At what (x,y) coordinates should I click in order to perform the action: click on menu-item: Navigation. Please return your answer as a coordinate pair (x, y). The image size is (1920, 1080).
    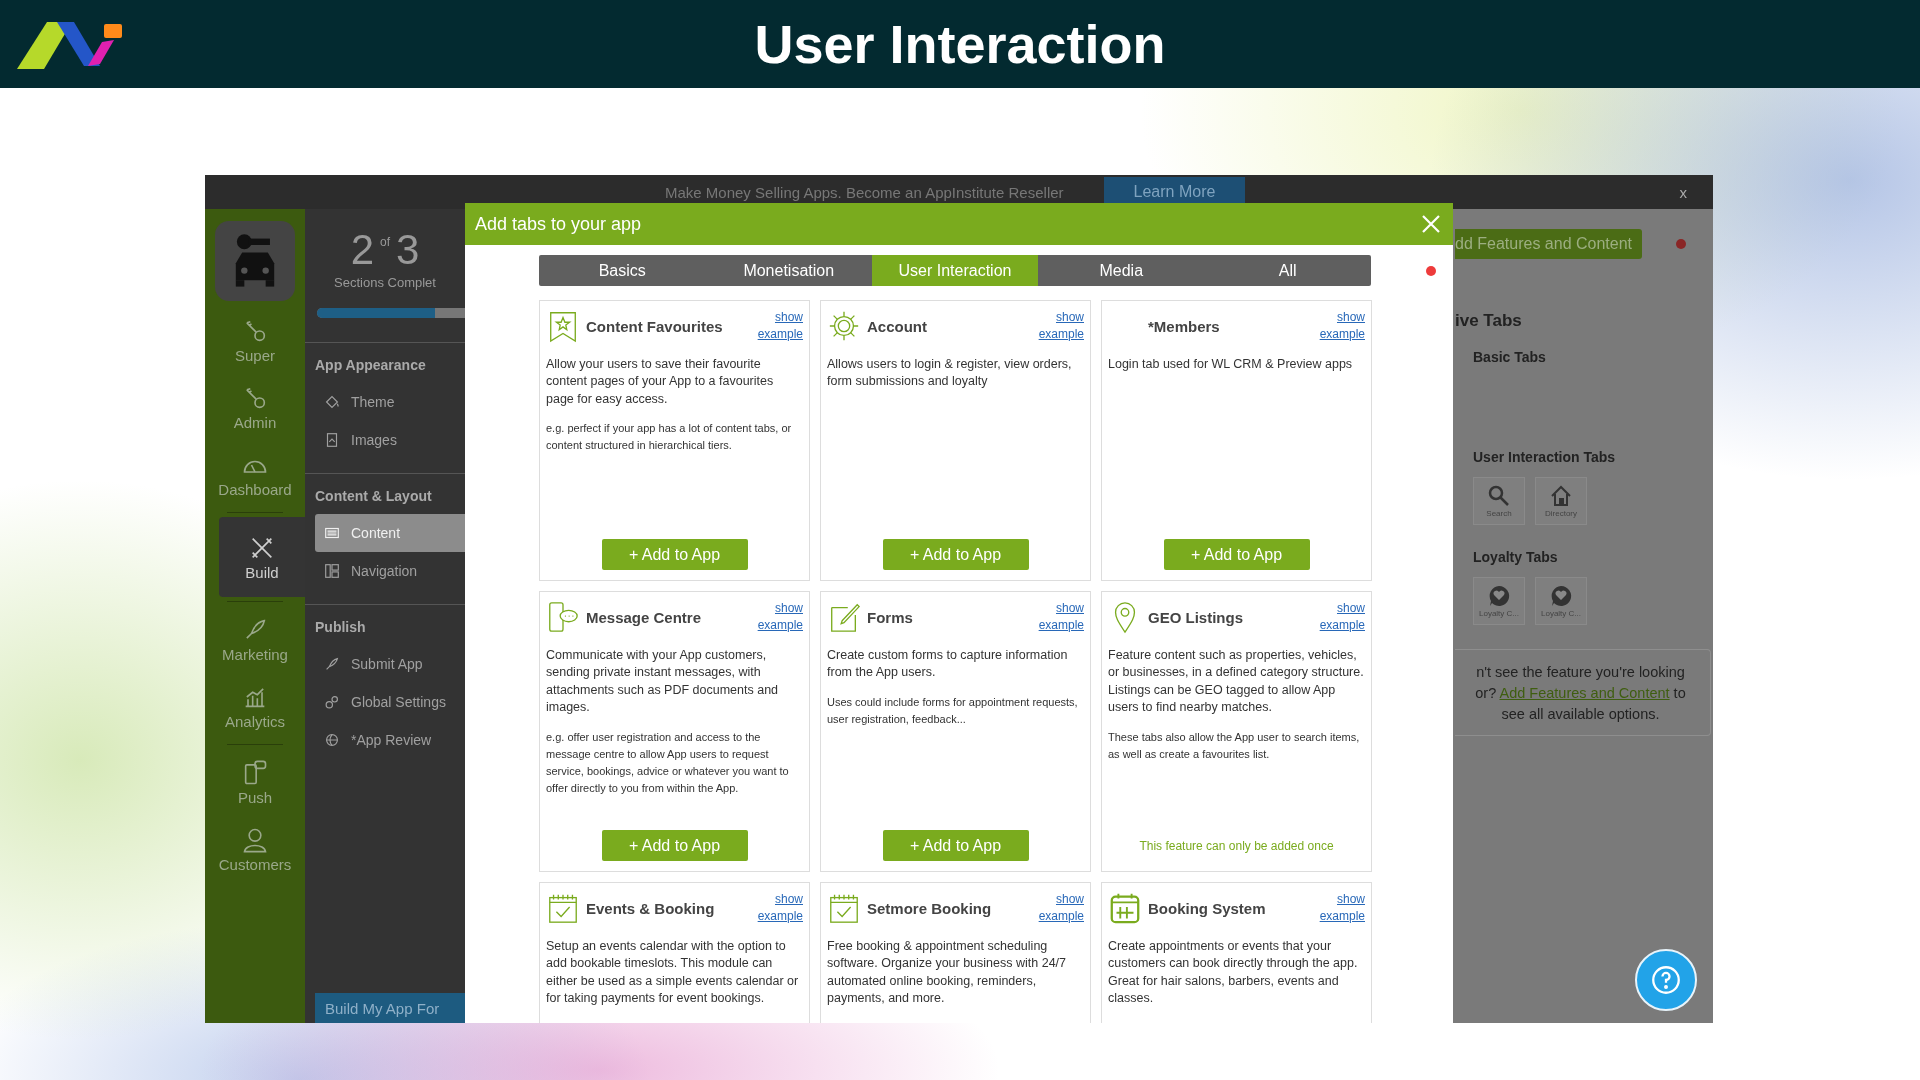
    Looking at the image, I should click on (390, 571).